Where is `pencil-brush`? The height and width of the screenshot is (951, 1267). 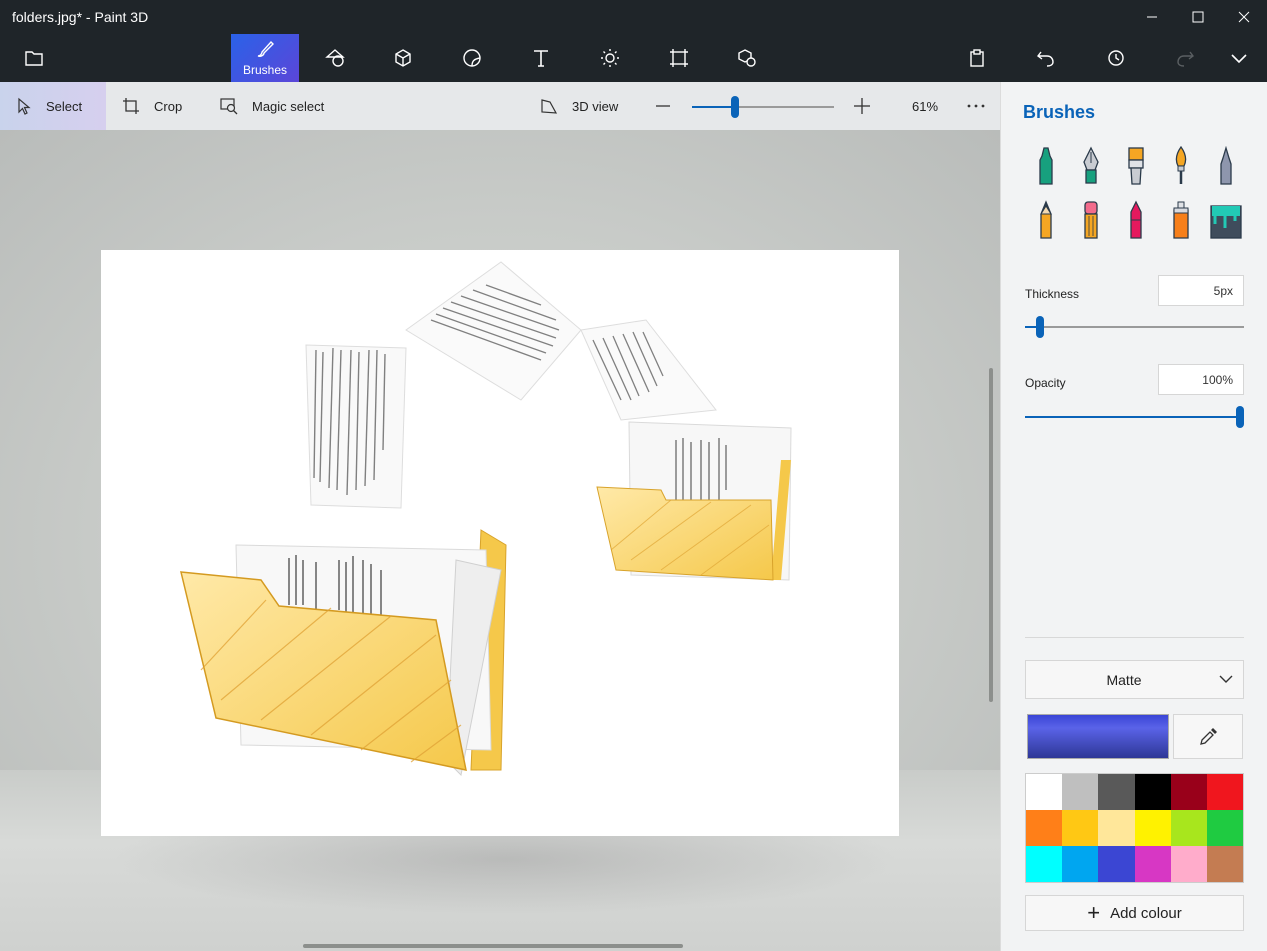 pencil-brush is located at coordinates (1046, 220).